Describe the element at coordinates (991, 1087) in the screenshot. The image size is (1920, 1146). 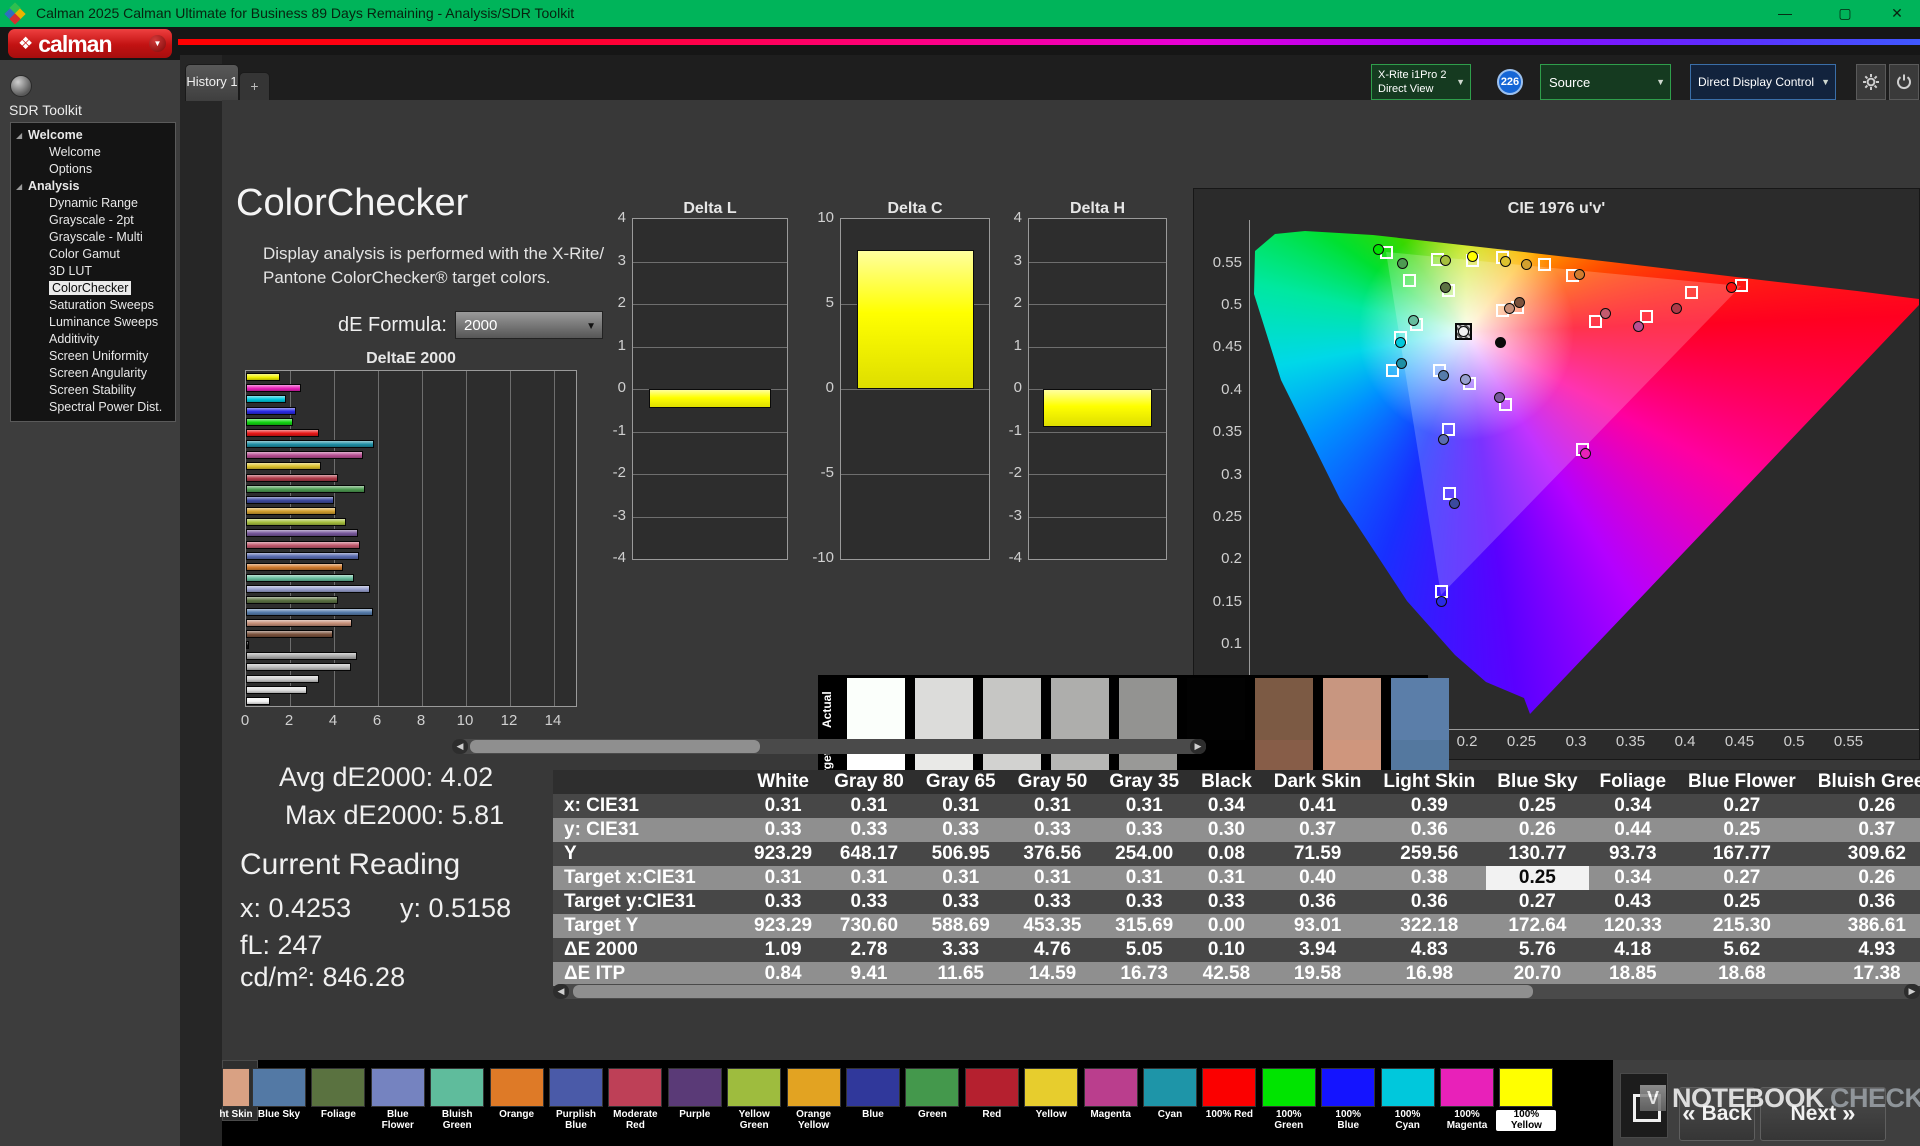
I see `color-tile-red` at that location.